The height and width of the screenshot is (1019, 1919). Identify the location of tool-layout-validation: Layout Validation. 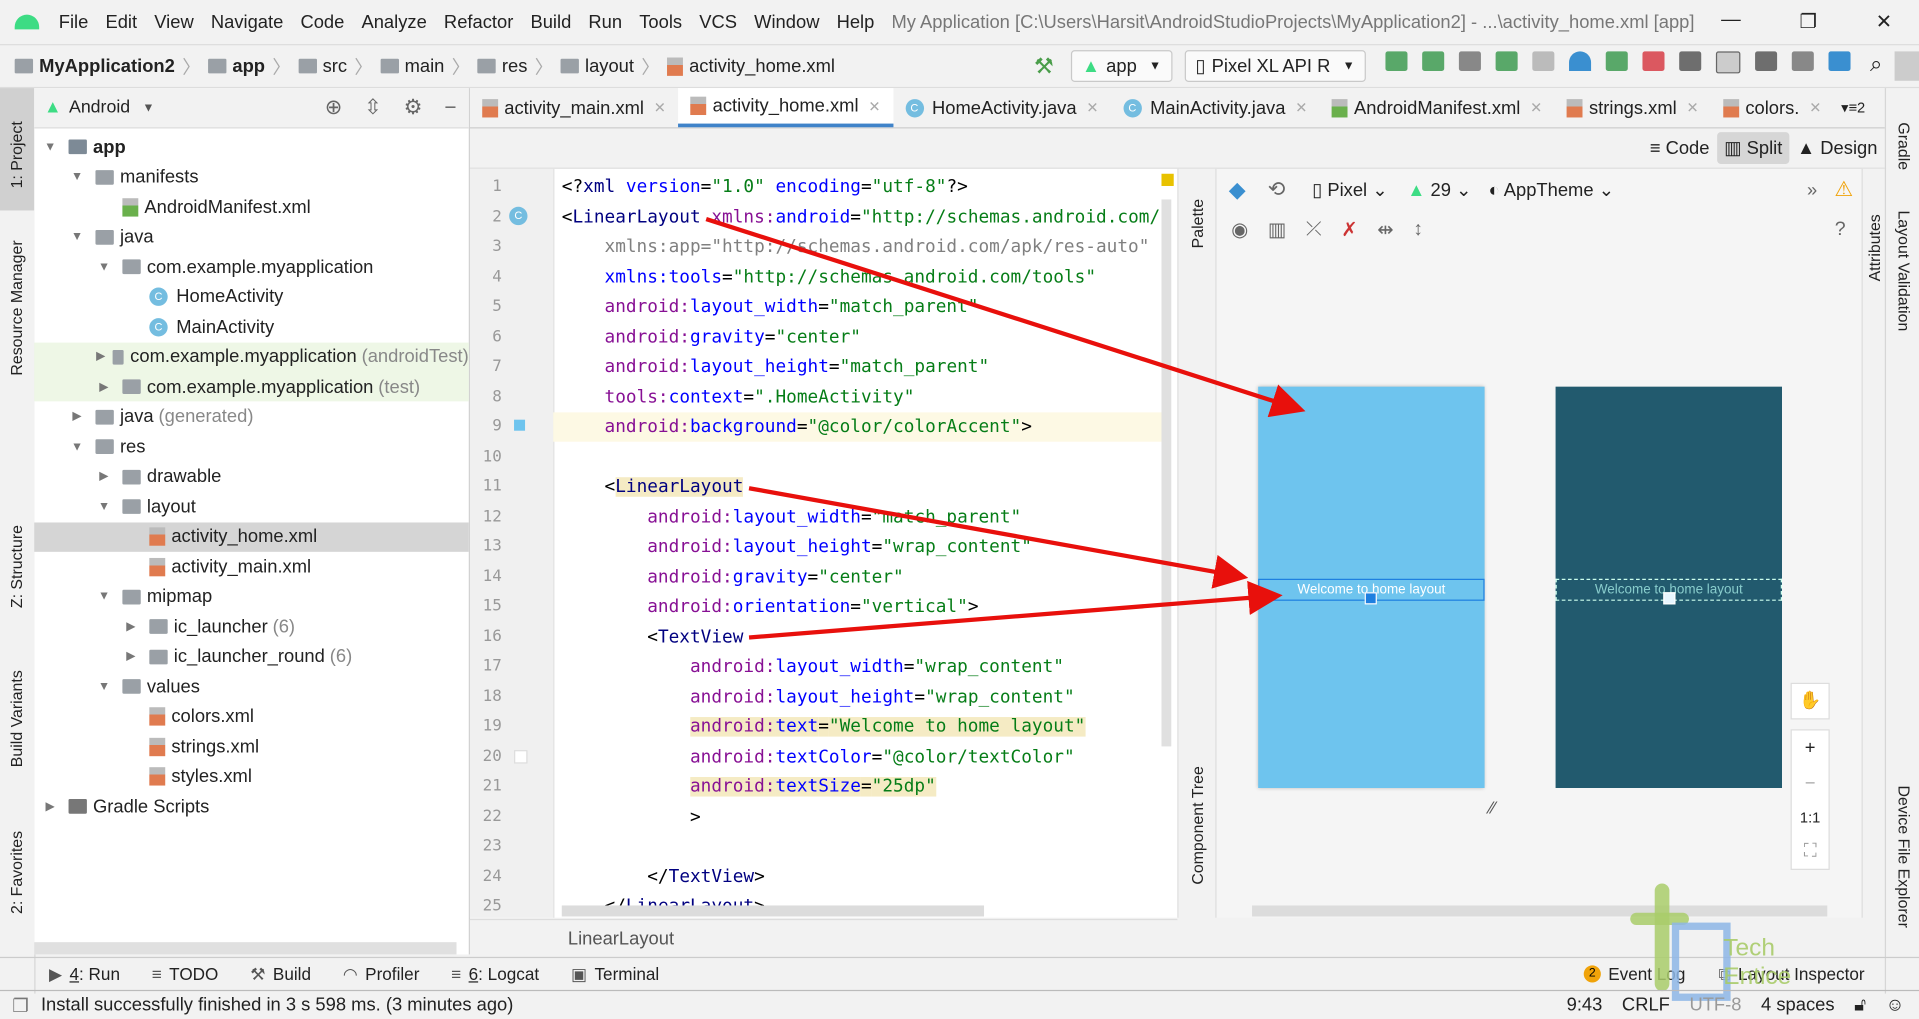
(1904, 270).